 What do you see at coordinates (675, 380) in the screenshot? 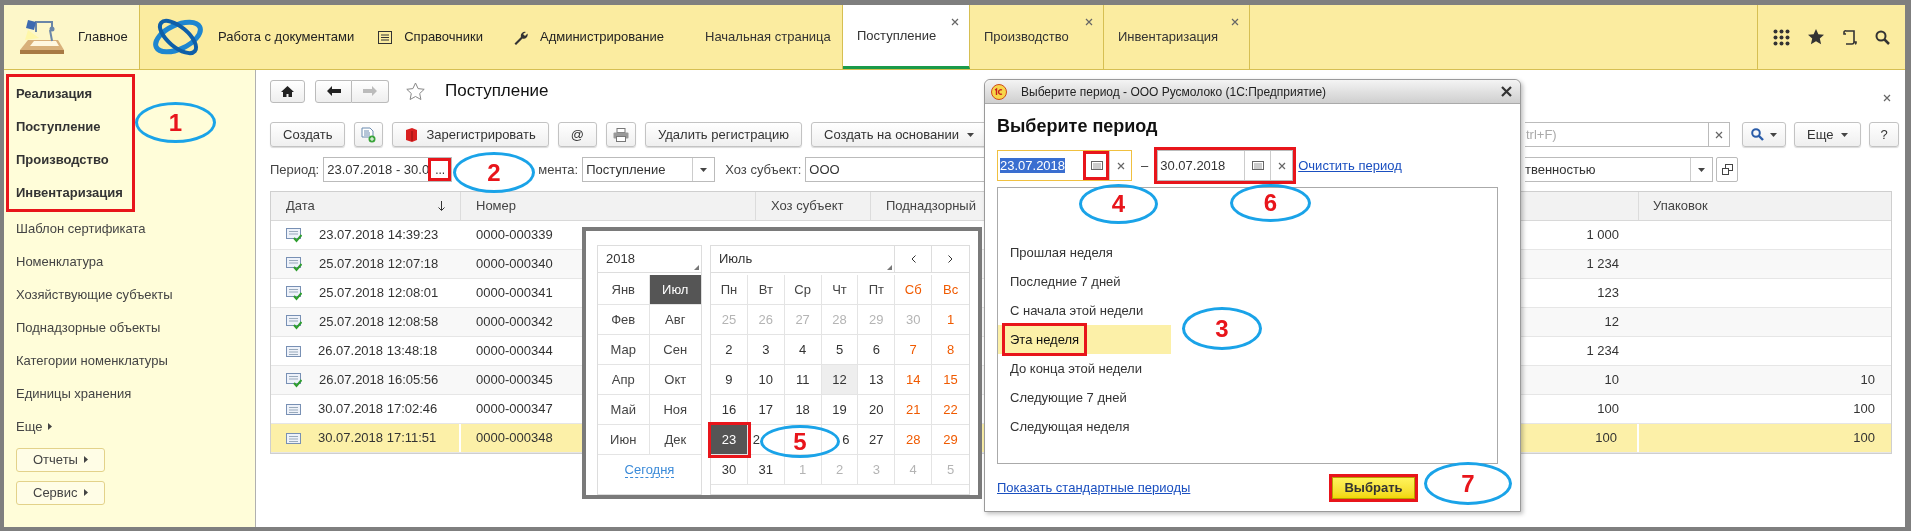
I see `month-cell: Окт` at bounding box center [675, 380].